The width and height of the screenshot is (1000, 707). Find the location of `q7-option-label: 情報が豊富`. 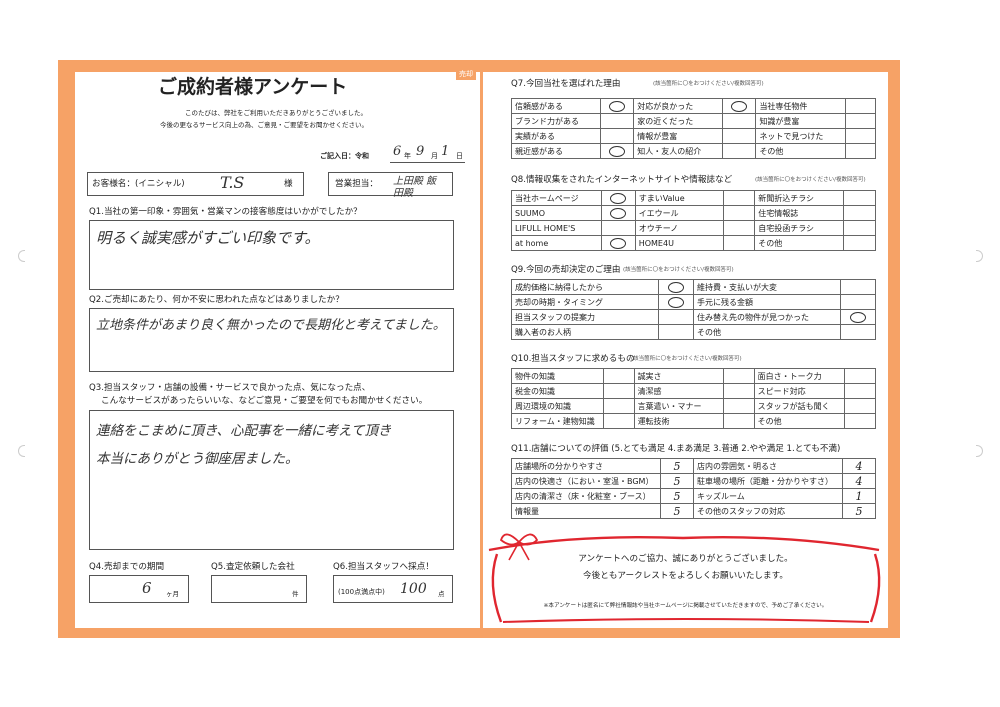

q7-option-label: 情報が豊富 is located at coordinates (678, 136).